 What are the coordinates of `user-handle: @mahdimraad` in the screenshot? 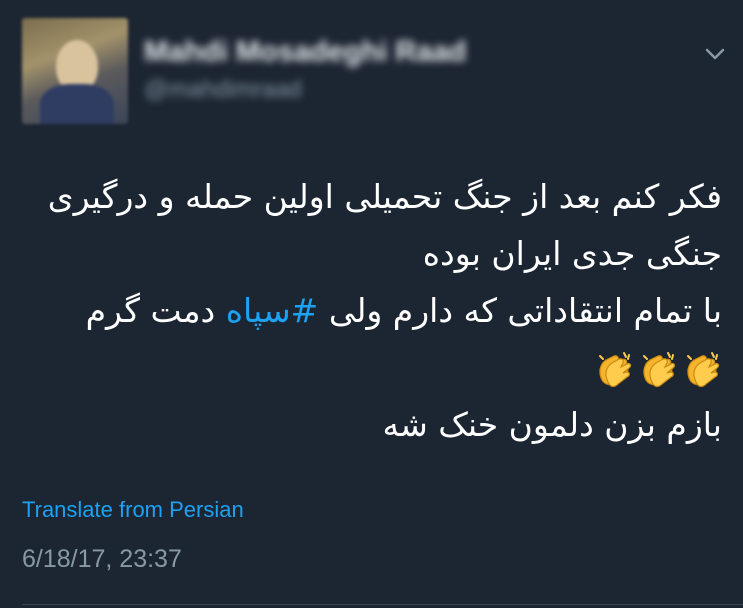 It's located at (223, 90).